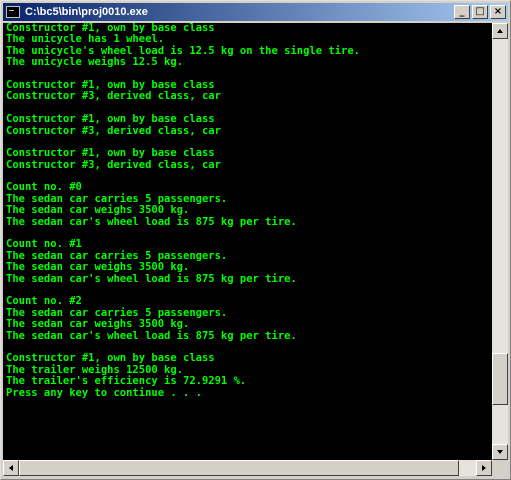 This screenshot has height=480, width=511. I want to click on arrow-right-icon, so click(484, 468).